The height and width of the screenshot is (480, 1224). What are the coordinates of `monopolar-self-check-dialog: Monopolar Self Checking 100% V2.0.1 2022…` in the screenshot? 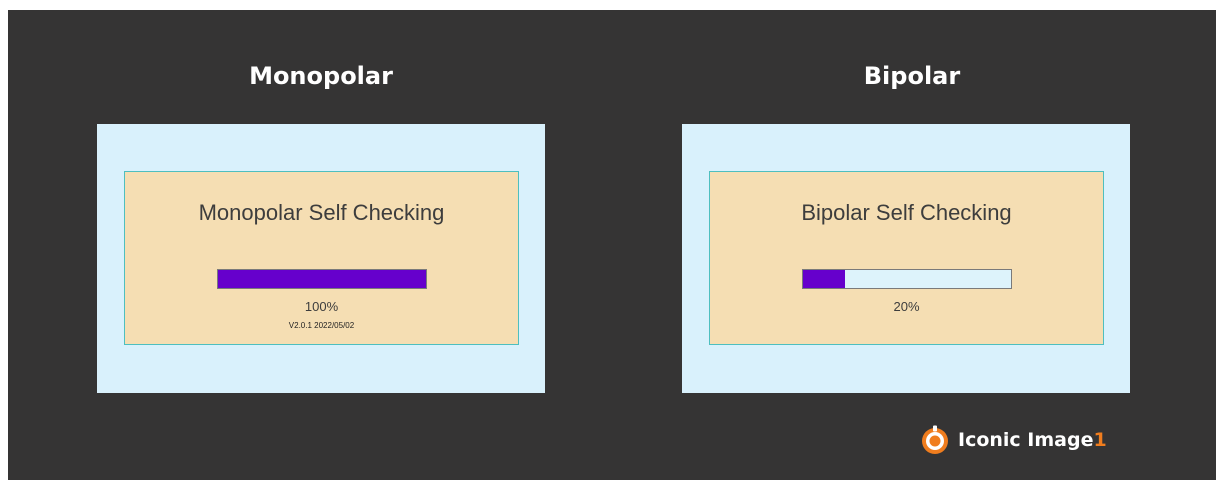 It's located at (321, 258).